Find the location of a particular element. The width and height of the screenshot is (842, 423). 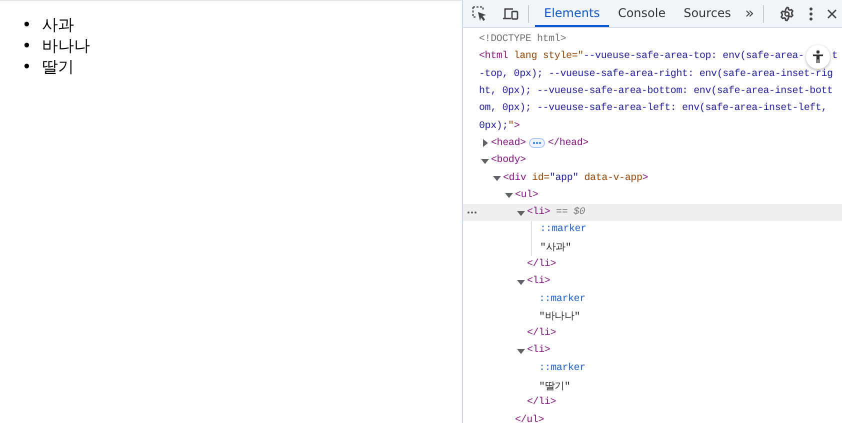

tag-text: </head> is located at coordinates (568, 143).